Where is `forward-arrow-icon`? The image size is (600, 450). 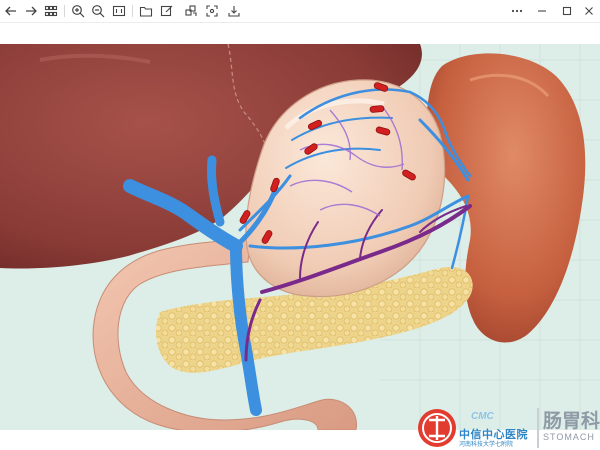 forward-arrow-icon is located at coordinates (31, 11).